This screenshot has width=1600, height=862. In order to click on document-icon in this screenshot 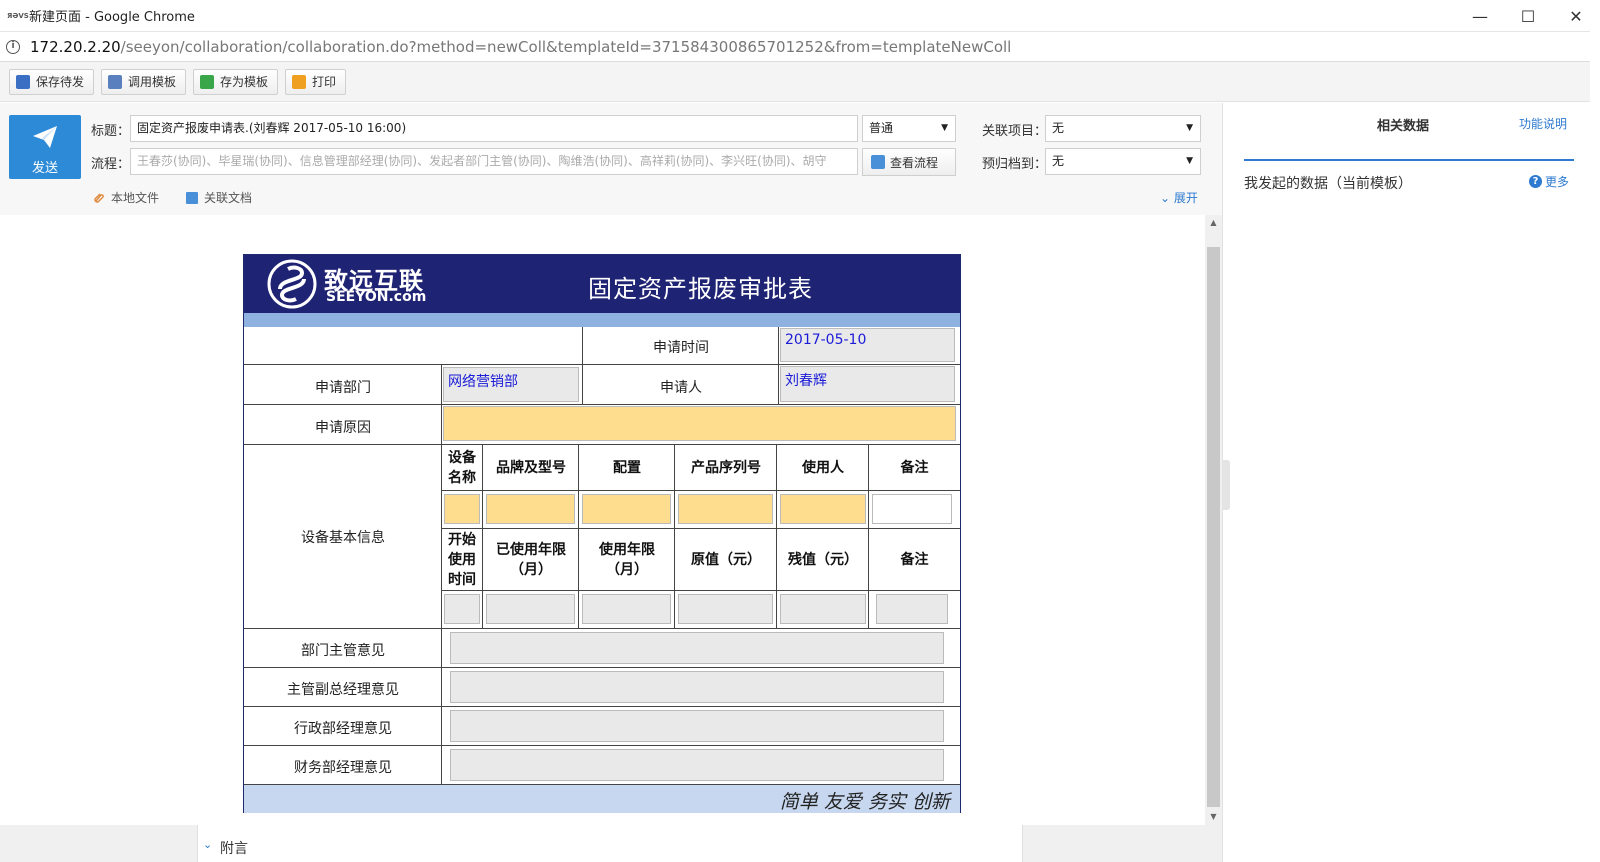, I will do `click(192, 197)`.